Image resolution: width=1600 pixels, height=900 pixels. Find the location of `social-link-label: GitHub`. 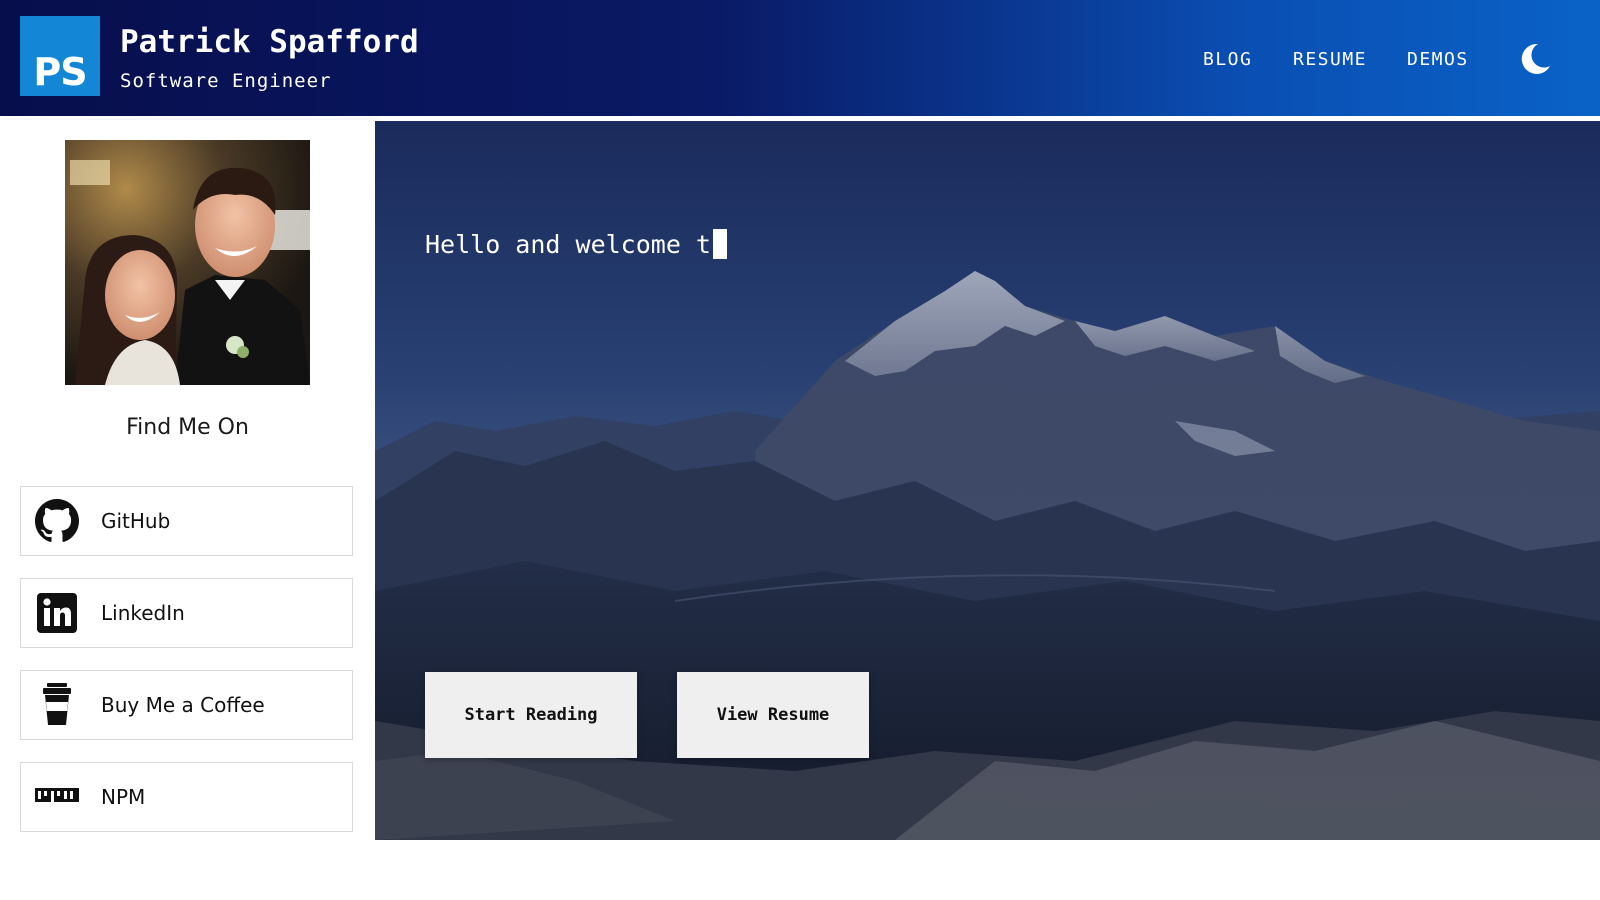

social-link-label: GitHub is located at coordinates (136, 521).